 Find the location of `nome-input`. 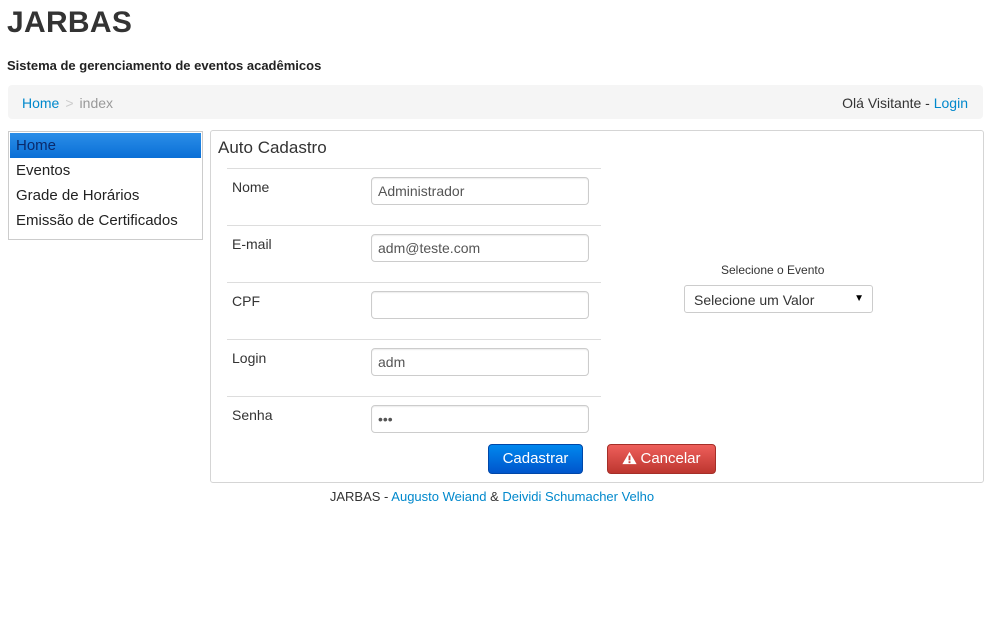

nome-input is located at coordinates (480, 191).